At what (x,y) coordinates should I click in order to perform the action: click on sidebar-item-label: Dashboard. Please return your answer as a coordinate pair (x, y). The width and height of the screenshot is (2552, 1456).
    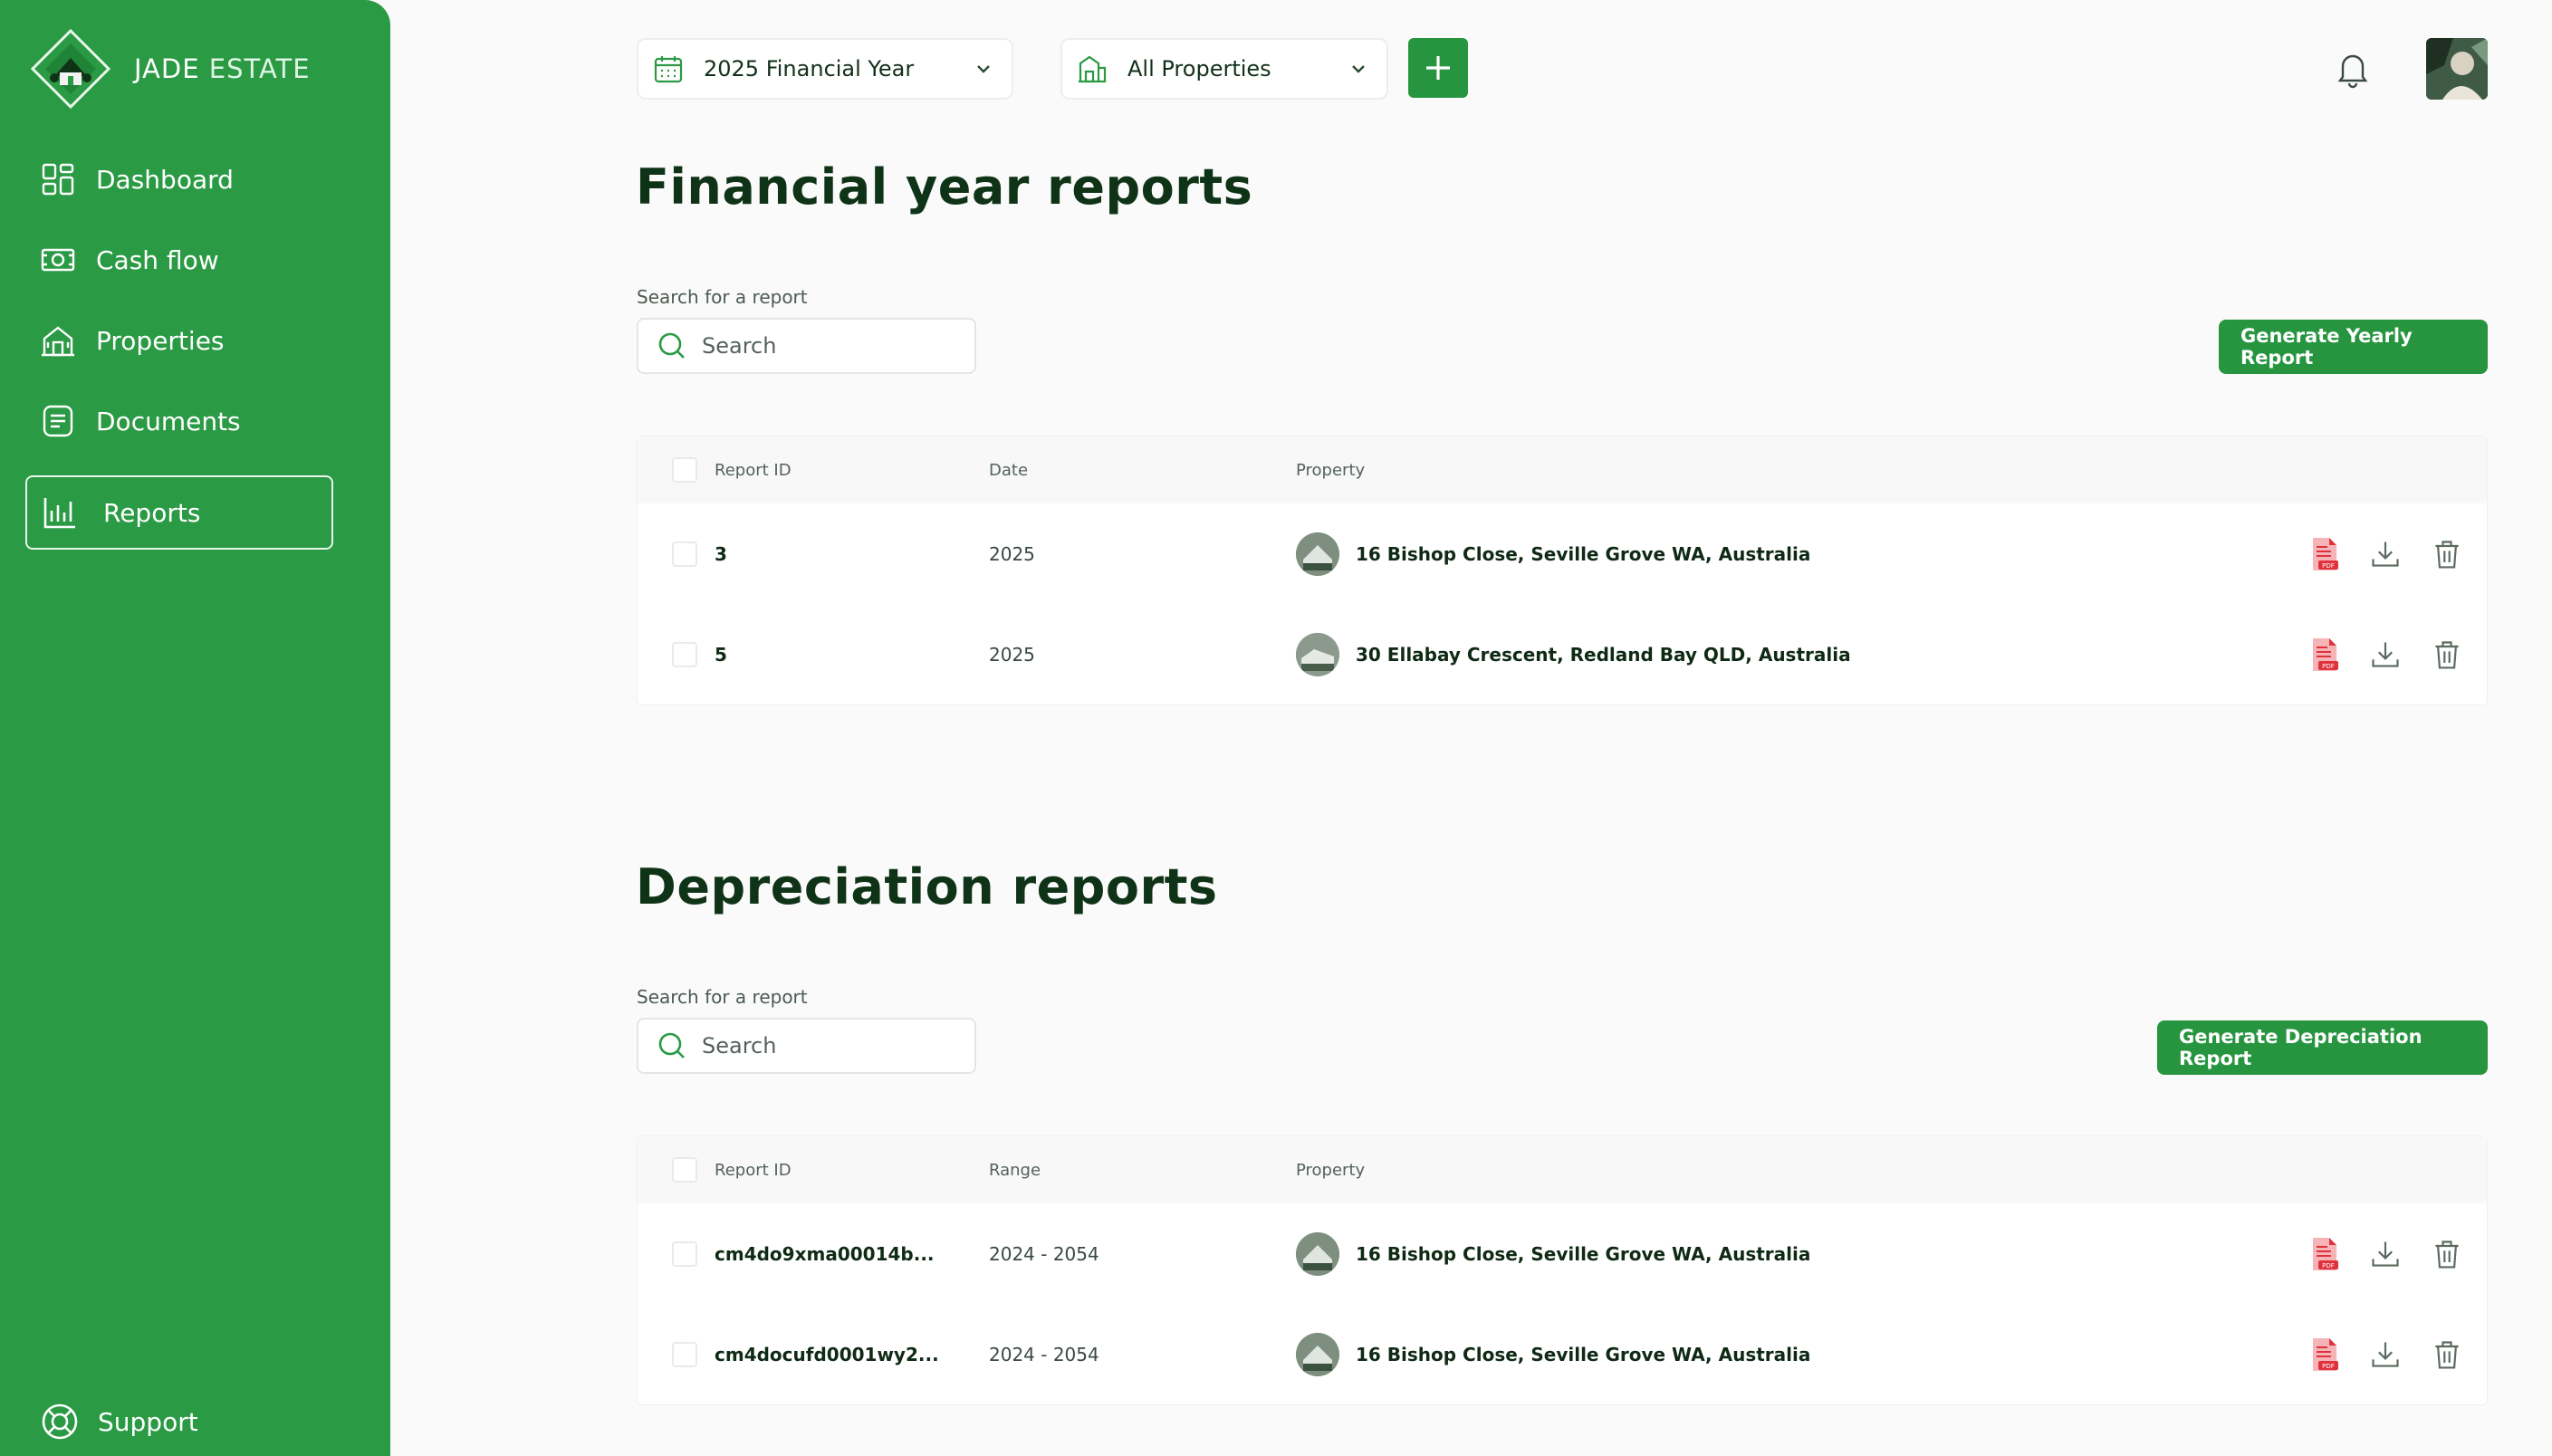
    Looking at the image, I should click on (165, 179).